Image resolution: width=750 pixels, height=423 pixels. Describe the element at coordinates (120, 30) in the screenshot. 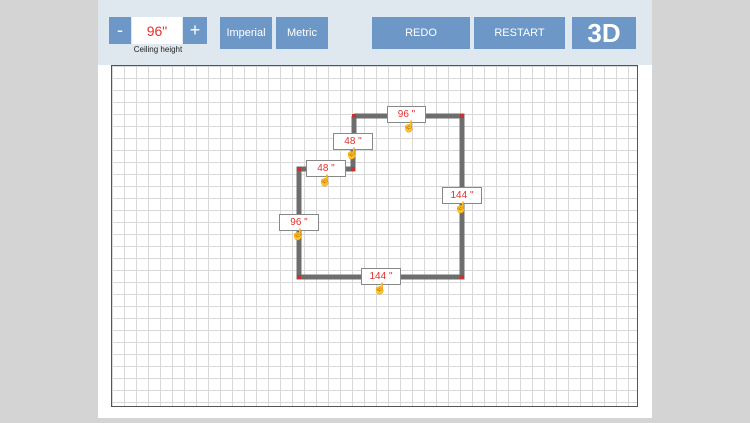

I see `decrease-height-button: -` at that location.